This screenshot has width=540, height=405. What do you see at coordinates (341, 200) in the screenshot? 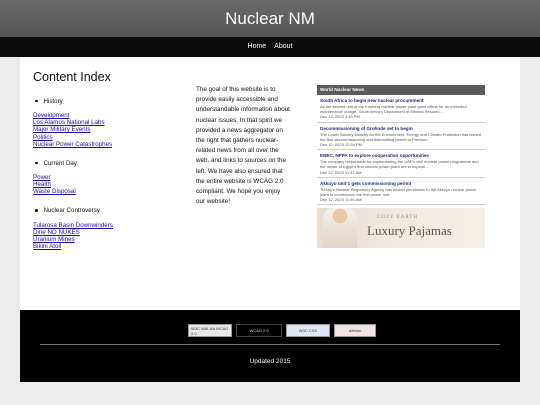
I see `news-item-date: Dec 12, 2023 11:46 AM` at bounding box center [341, 200].